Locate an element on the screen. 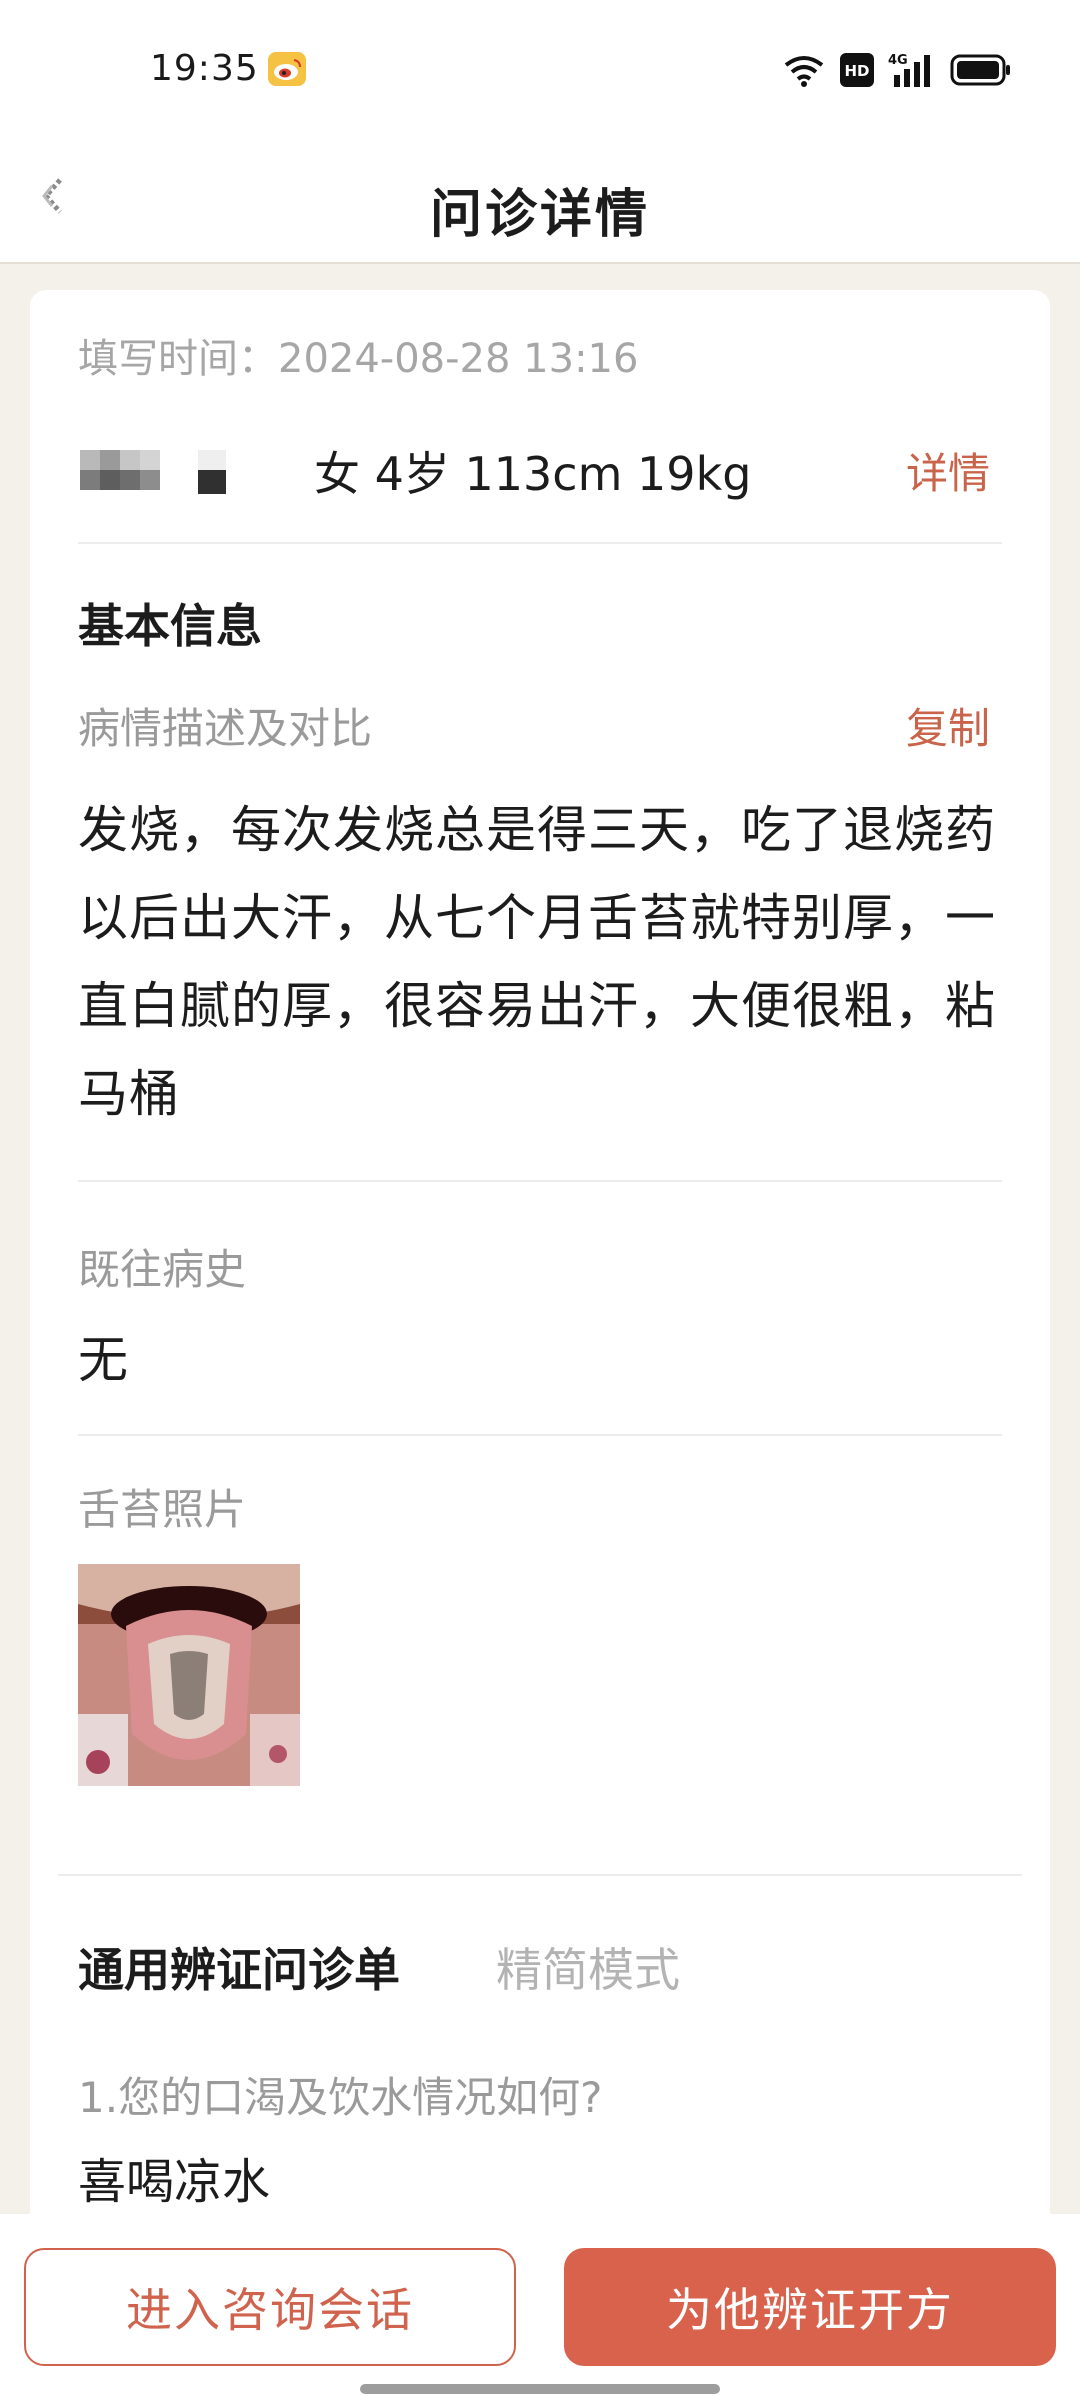 This screenshot has width=1080, height=2400. patient-row: 女 4岁 113cm 19kg 详情 is located at coordinates (540, 484).